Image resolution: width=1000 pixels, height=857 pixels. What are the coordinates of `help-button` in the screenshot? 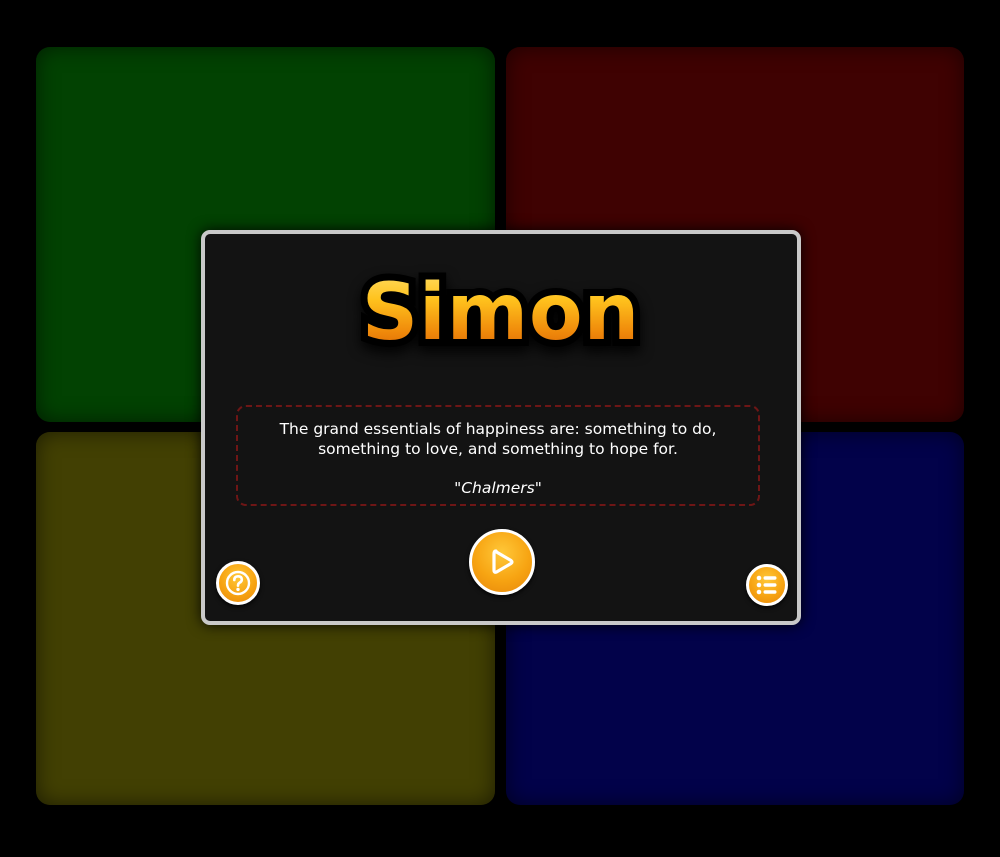 It's located at (238, 583).